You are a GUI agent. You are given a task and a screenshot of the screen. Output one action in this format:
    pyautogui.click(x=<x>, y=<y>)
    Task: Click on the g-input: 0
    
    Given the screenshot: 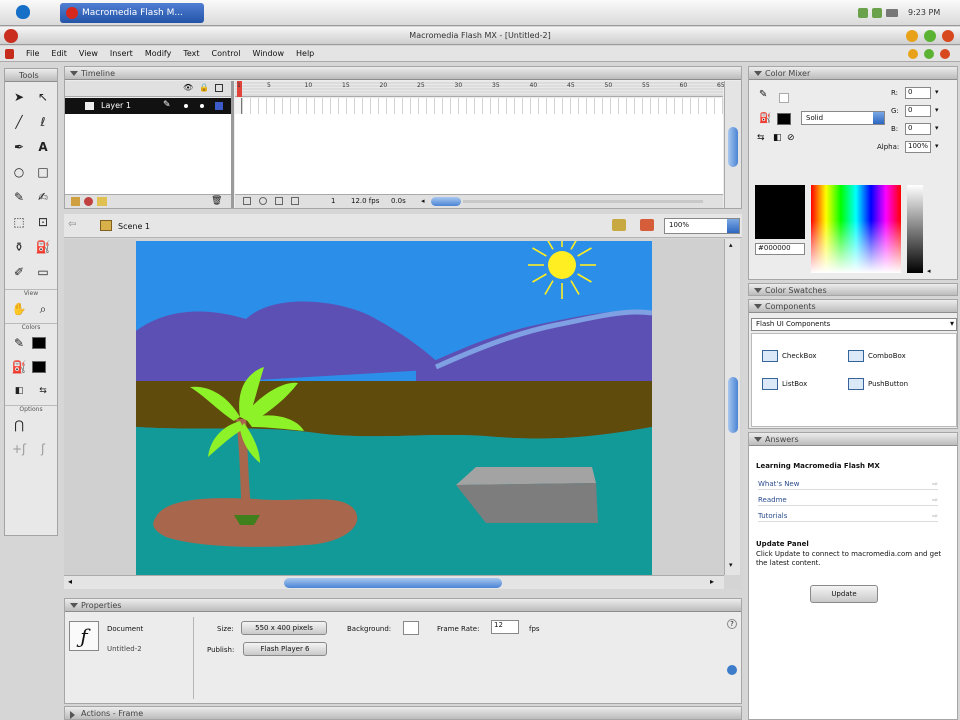 What is the action you would take?
    pyautogui.click(x=918, y=111)
    